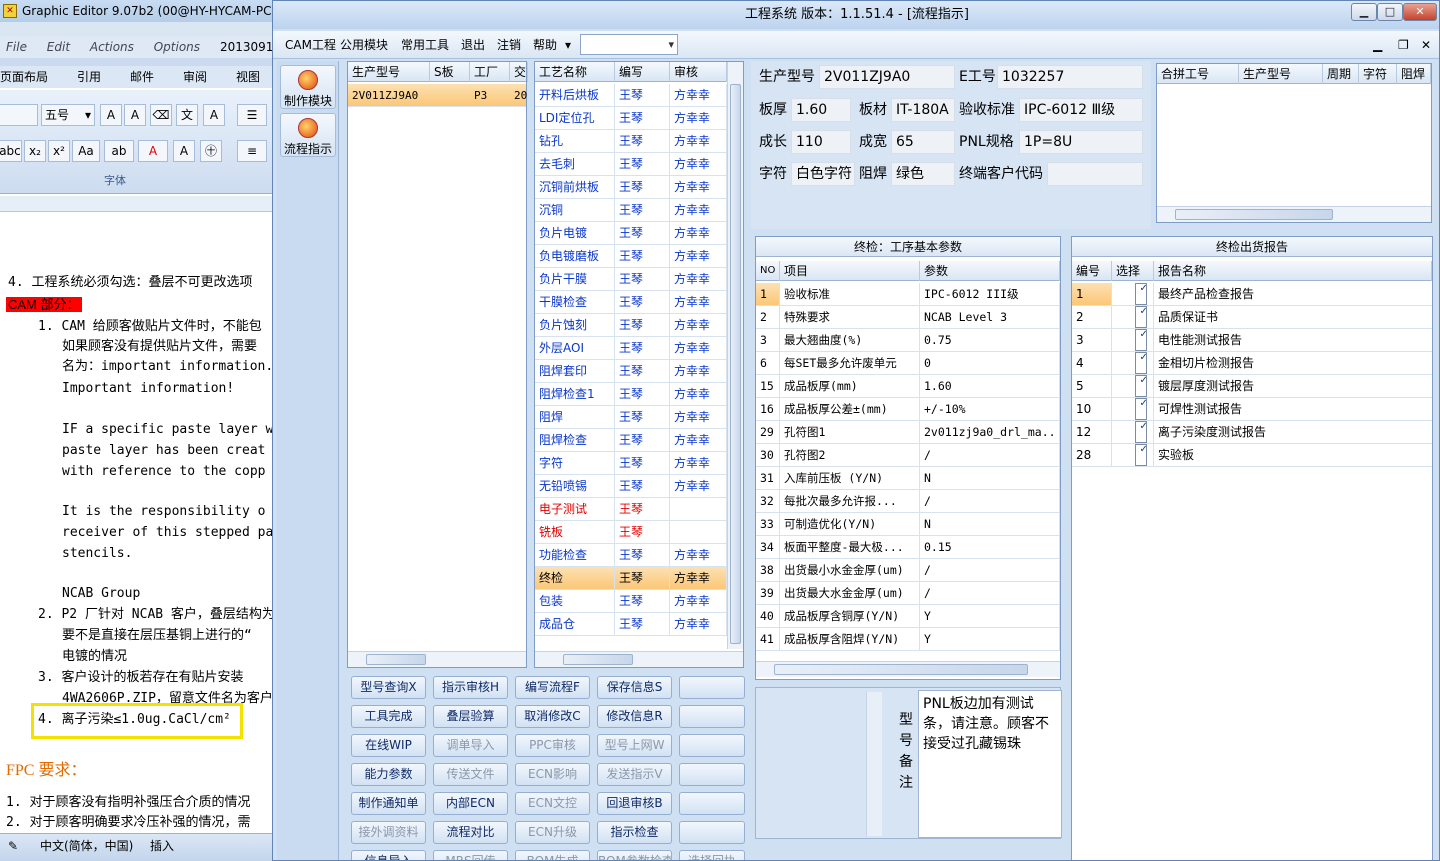 The height and width of the screenshot is (861, 1440). Describe the element at coordinates (16, 47) in the screenshot. I see `word-menu-file: File` at that location.